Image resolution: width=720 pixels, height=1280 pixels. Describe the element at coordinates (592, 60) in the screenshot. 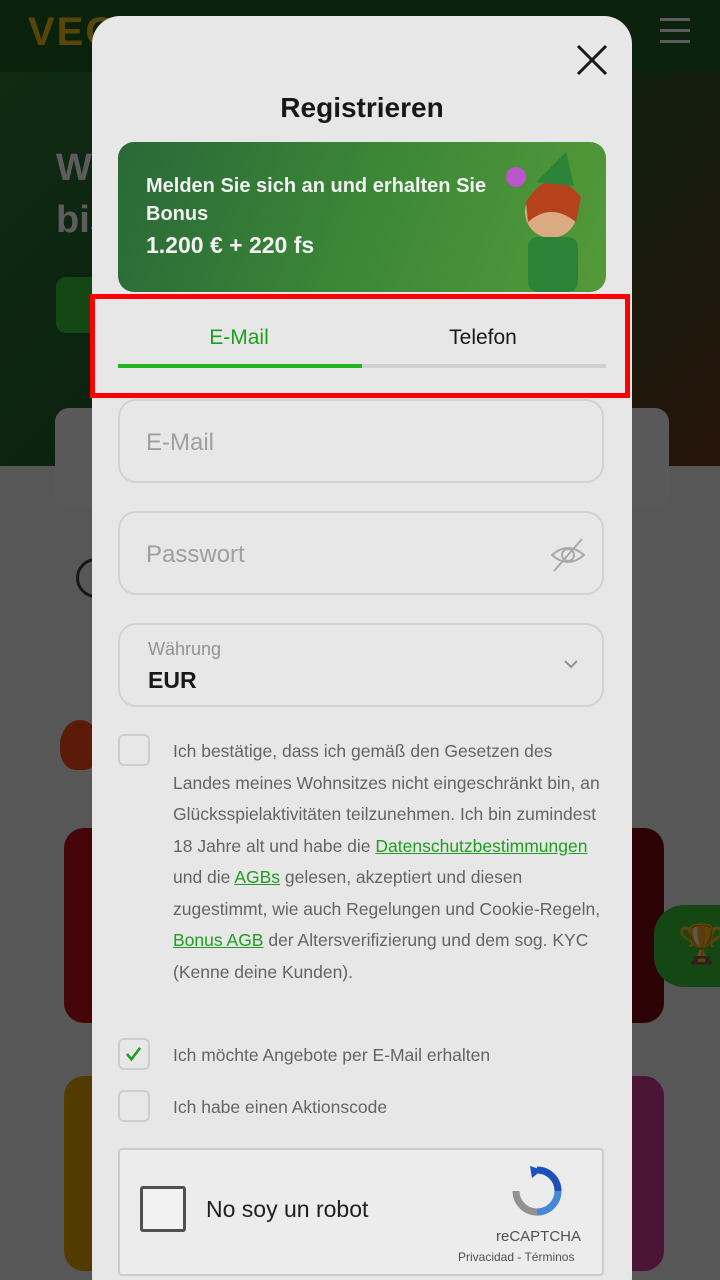

I see `close-icon` at that location.